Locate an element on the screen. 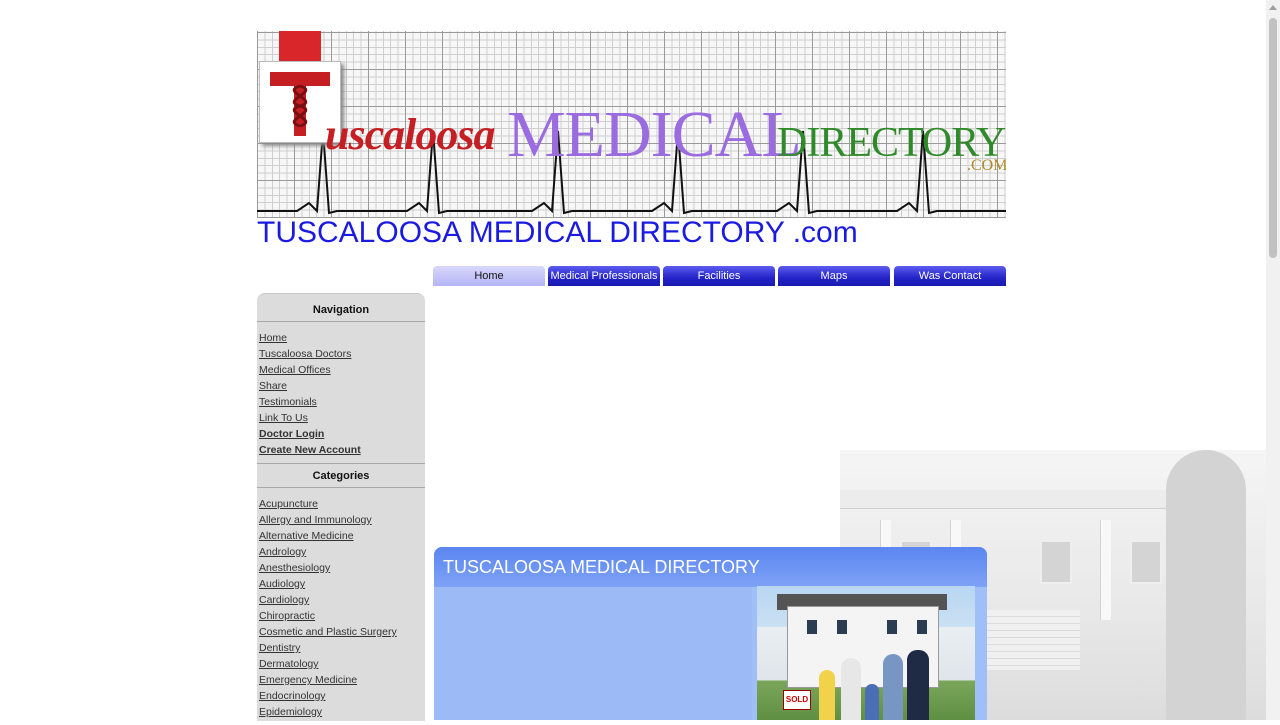  list-item: Tuscaloosa Doctors is located at coordinates (342, 354).